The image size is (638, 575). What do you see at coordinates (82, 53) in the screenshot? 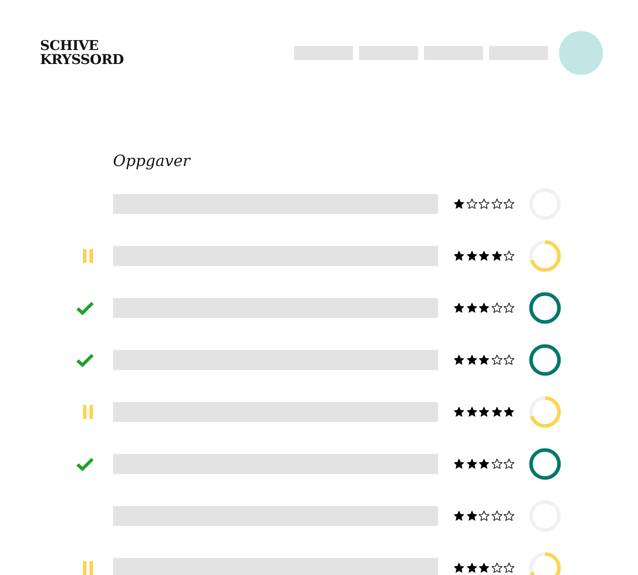
I see `logo: SCHIVE KRYSSORD` at bounding box center [82, 53].